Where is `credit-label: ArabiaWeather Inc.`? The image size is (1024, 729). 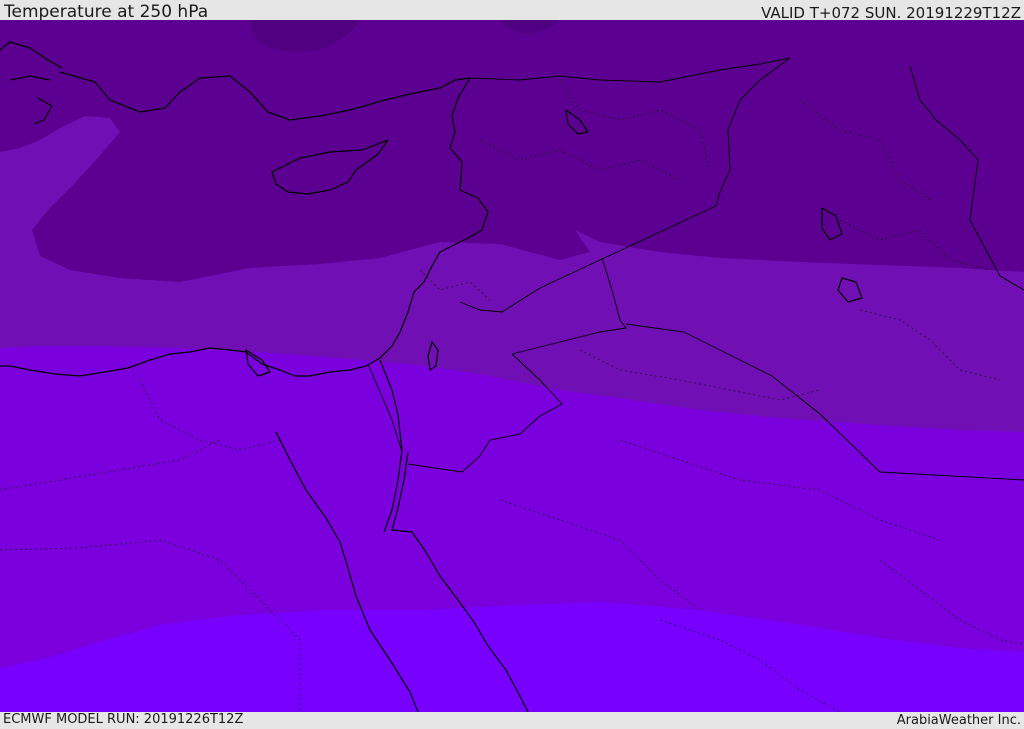
credit-label: ArabiaWeather Inc. is located at coordinates (958, 720).